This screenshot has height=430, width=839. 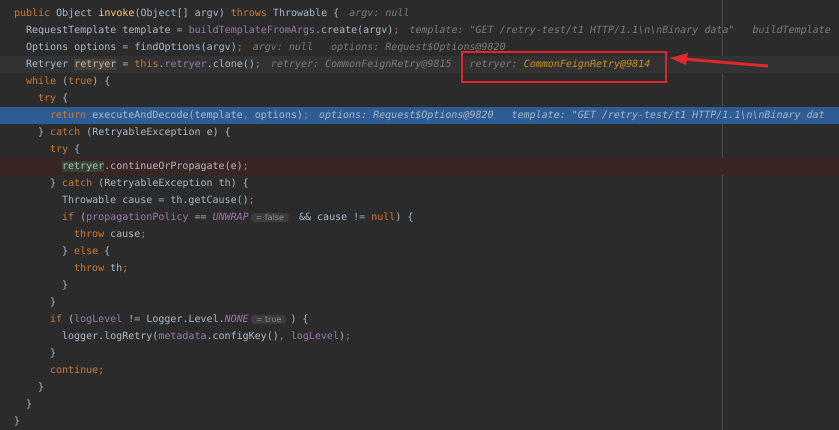 I want to click on code-line: public Object invoke(Object[] argv) throws Throwable {, so click(x=177, y=13).